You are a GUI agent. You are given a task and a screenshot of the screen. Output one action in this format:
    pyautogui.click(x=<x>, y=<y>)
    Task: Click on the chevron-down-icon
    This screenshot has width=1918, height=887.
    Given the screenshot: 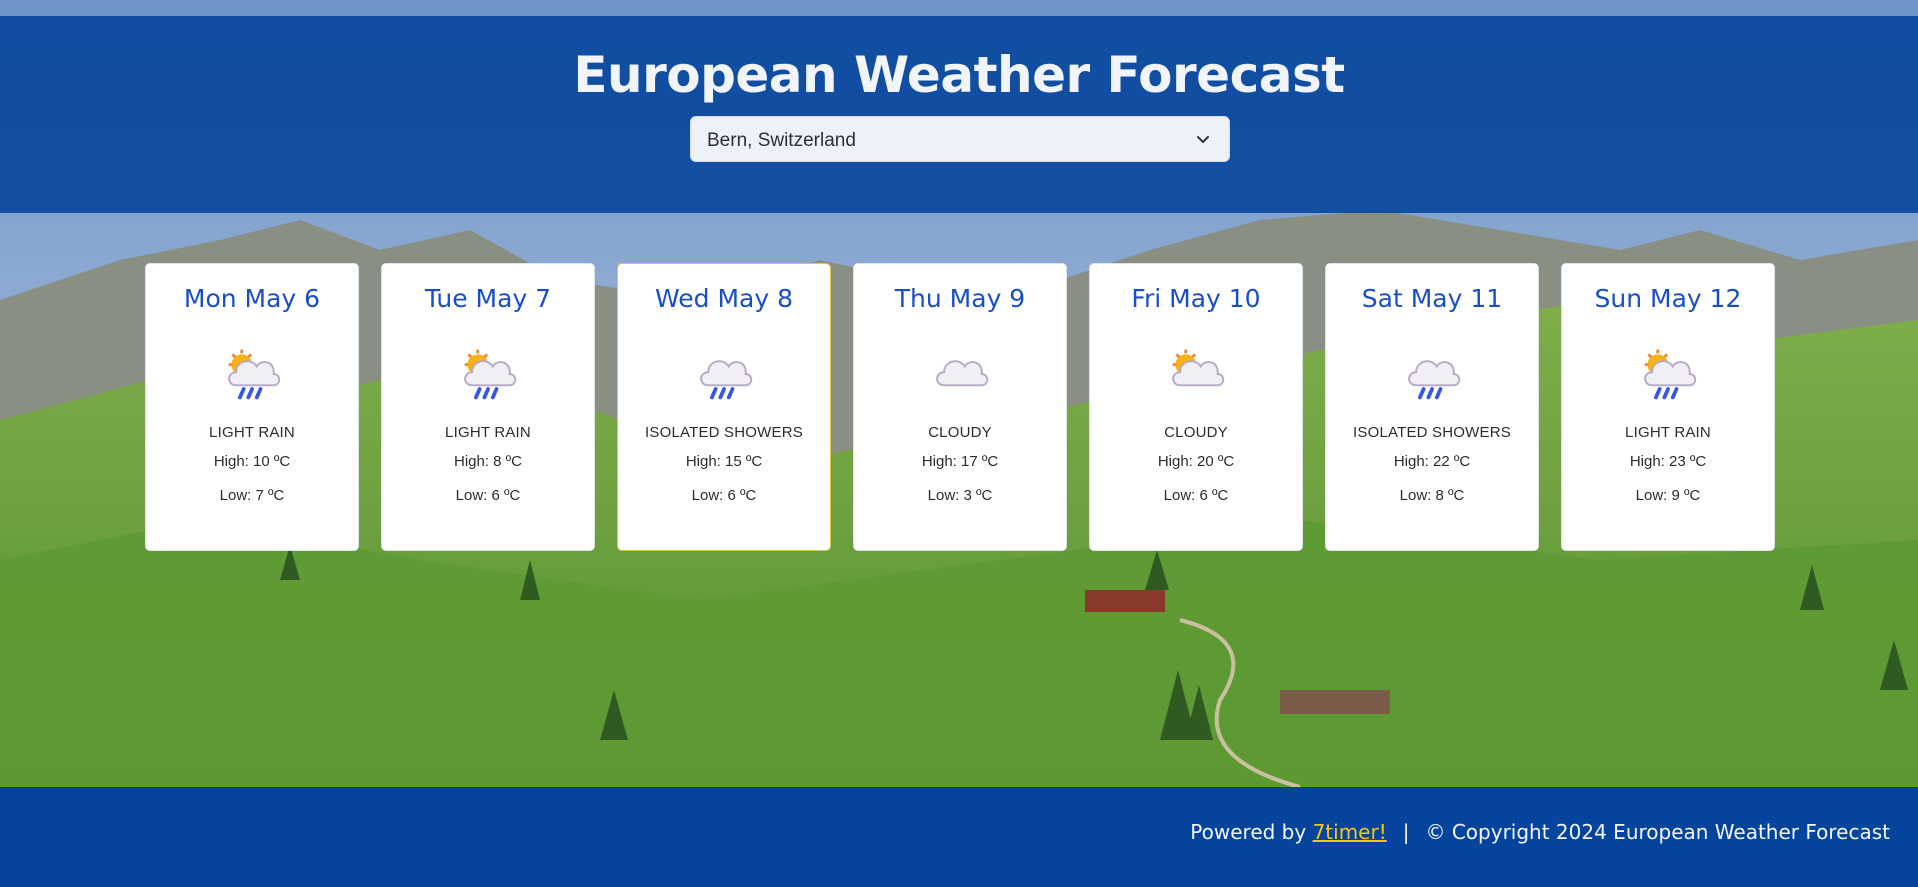 What is the action you would take?
    pyautogui.click(x=1203, y=139)
    